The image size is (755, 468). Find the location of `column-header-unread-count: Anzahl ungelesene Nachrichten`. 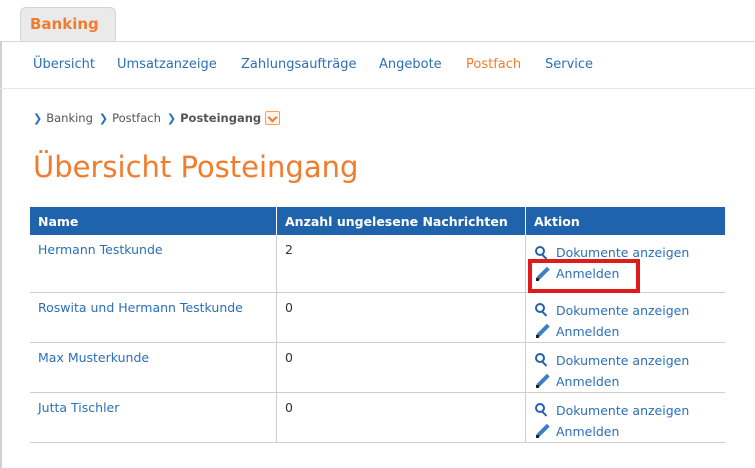

column-header-unread-count: Anzahl ungelesene Nachrichten is located at coordinates (401, 221).